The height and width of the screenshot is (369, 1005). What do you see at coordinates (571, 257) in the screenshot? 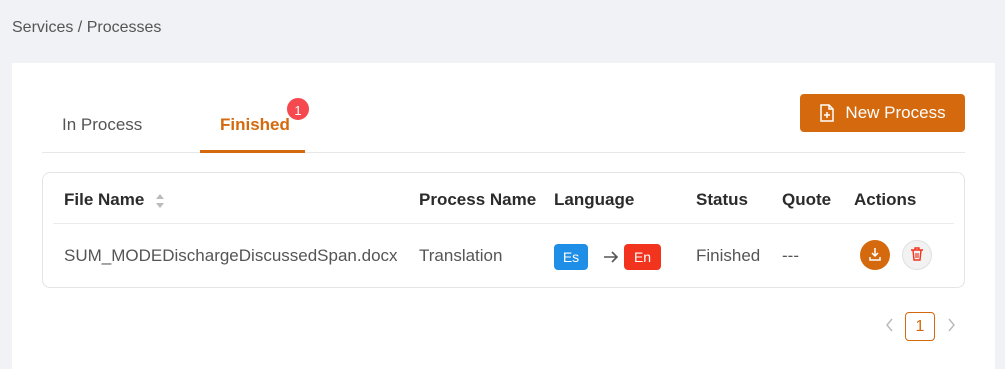
I see `source-language-tag: Es` at bounding box center [571, 257].